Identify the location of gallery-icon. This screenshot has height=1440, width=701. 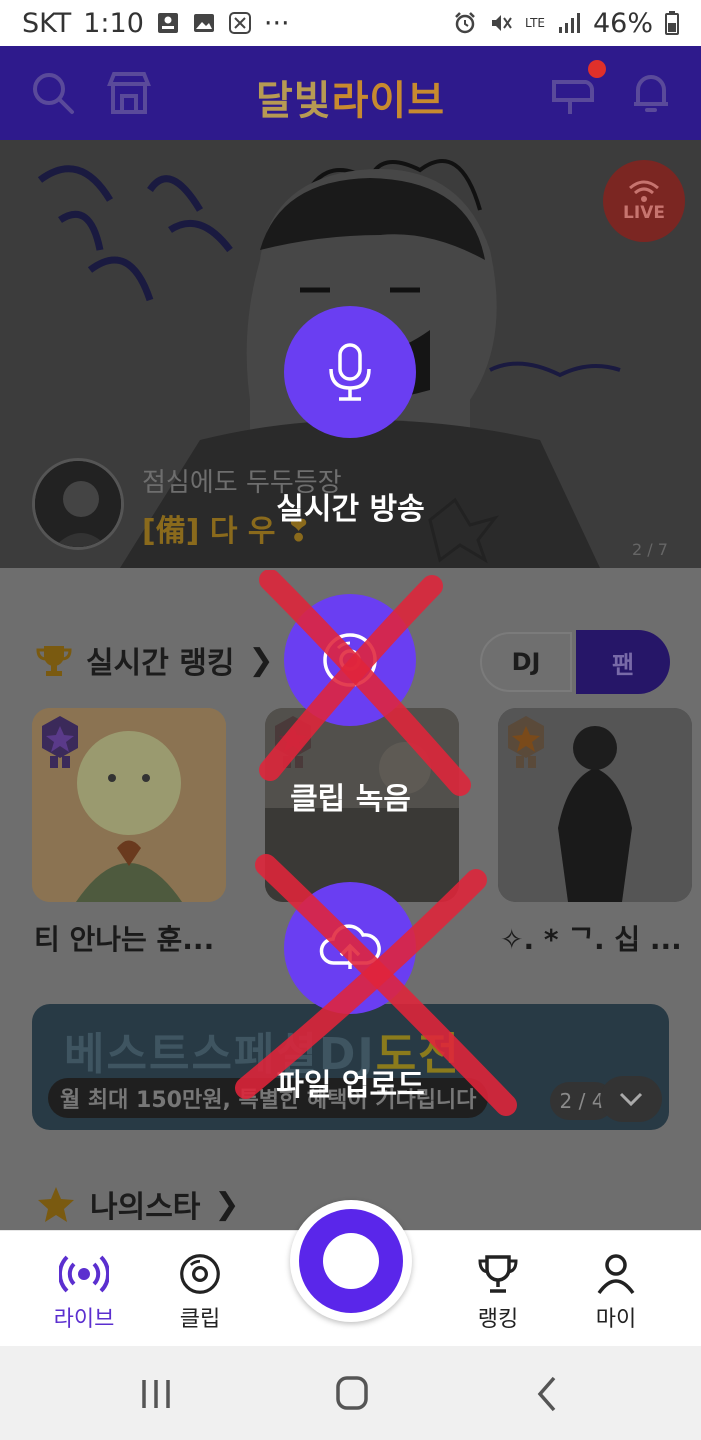
(203, 23).